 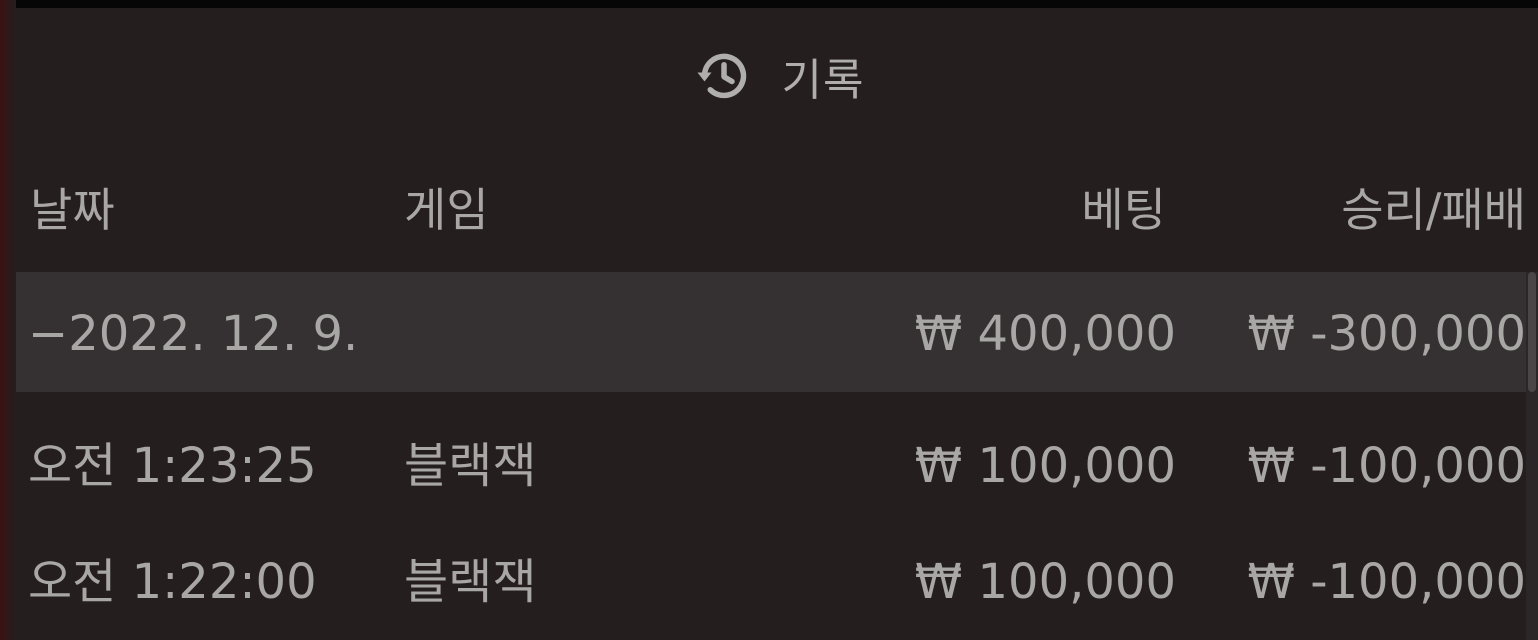 What do you see at coordinates (193, 334) in the screenshot?
I see `group-date-toggle: −2022. 12. 9.` at bounding box center [193, 334].